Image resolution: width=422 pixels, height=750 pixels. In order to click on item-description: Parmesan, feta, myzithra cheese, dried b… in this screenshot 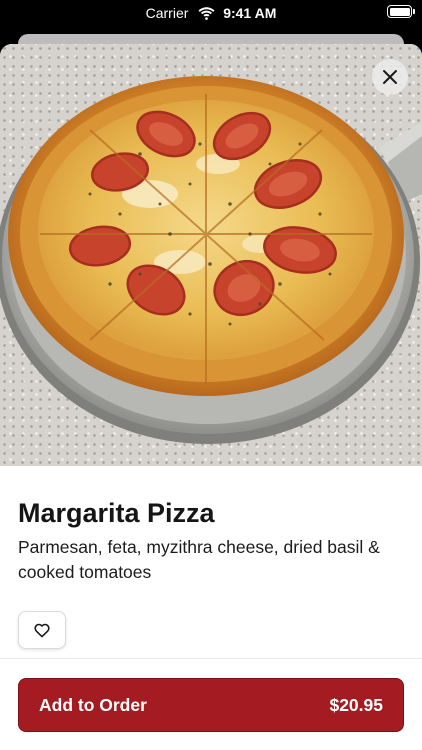, I will do `click(199, 559)`.